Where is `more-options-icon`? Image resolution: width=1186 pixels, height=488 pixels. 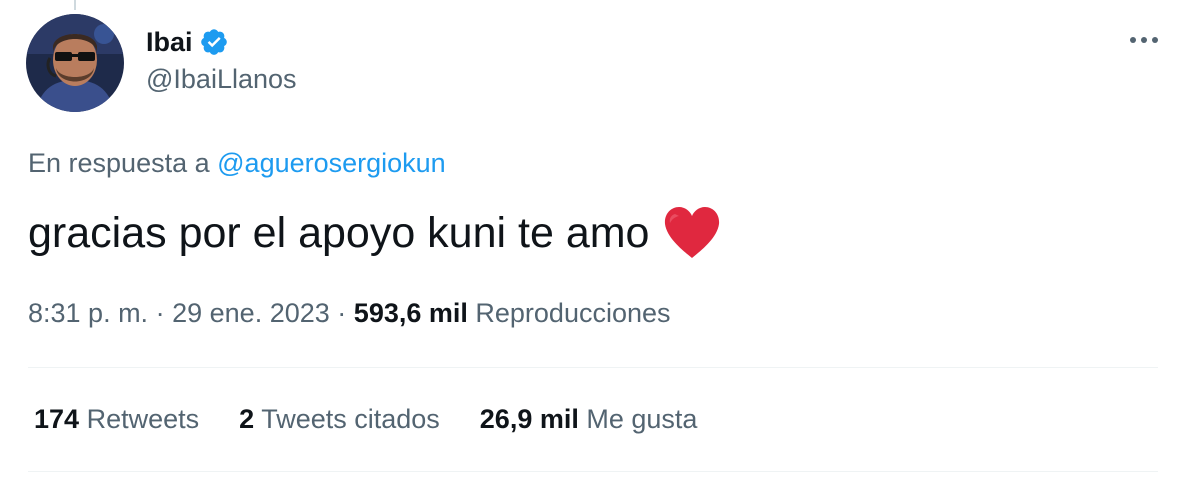 more-options-icon is located at coordinates (1144, 40).